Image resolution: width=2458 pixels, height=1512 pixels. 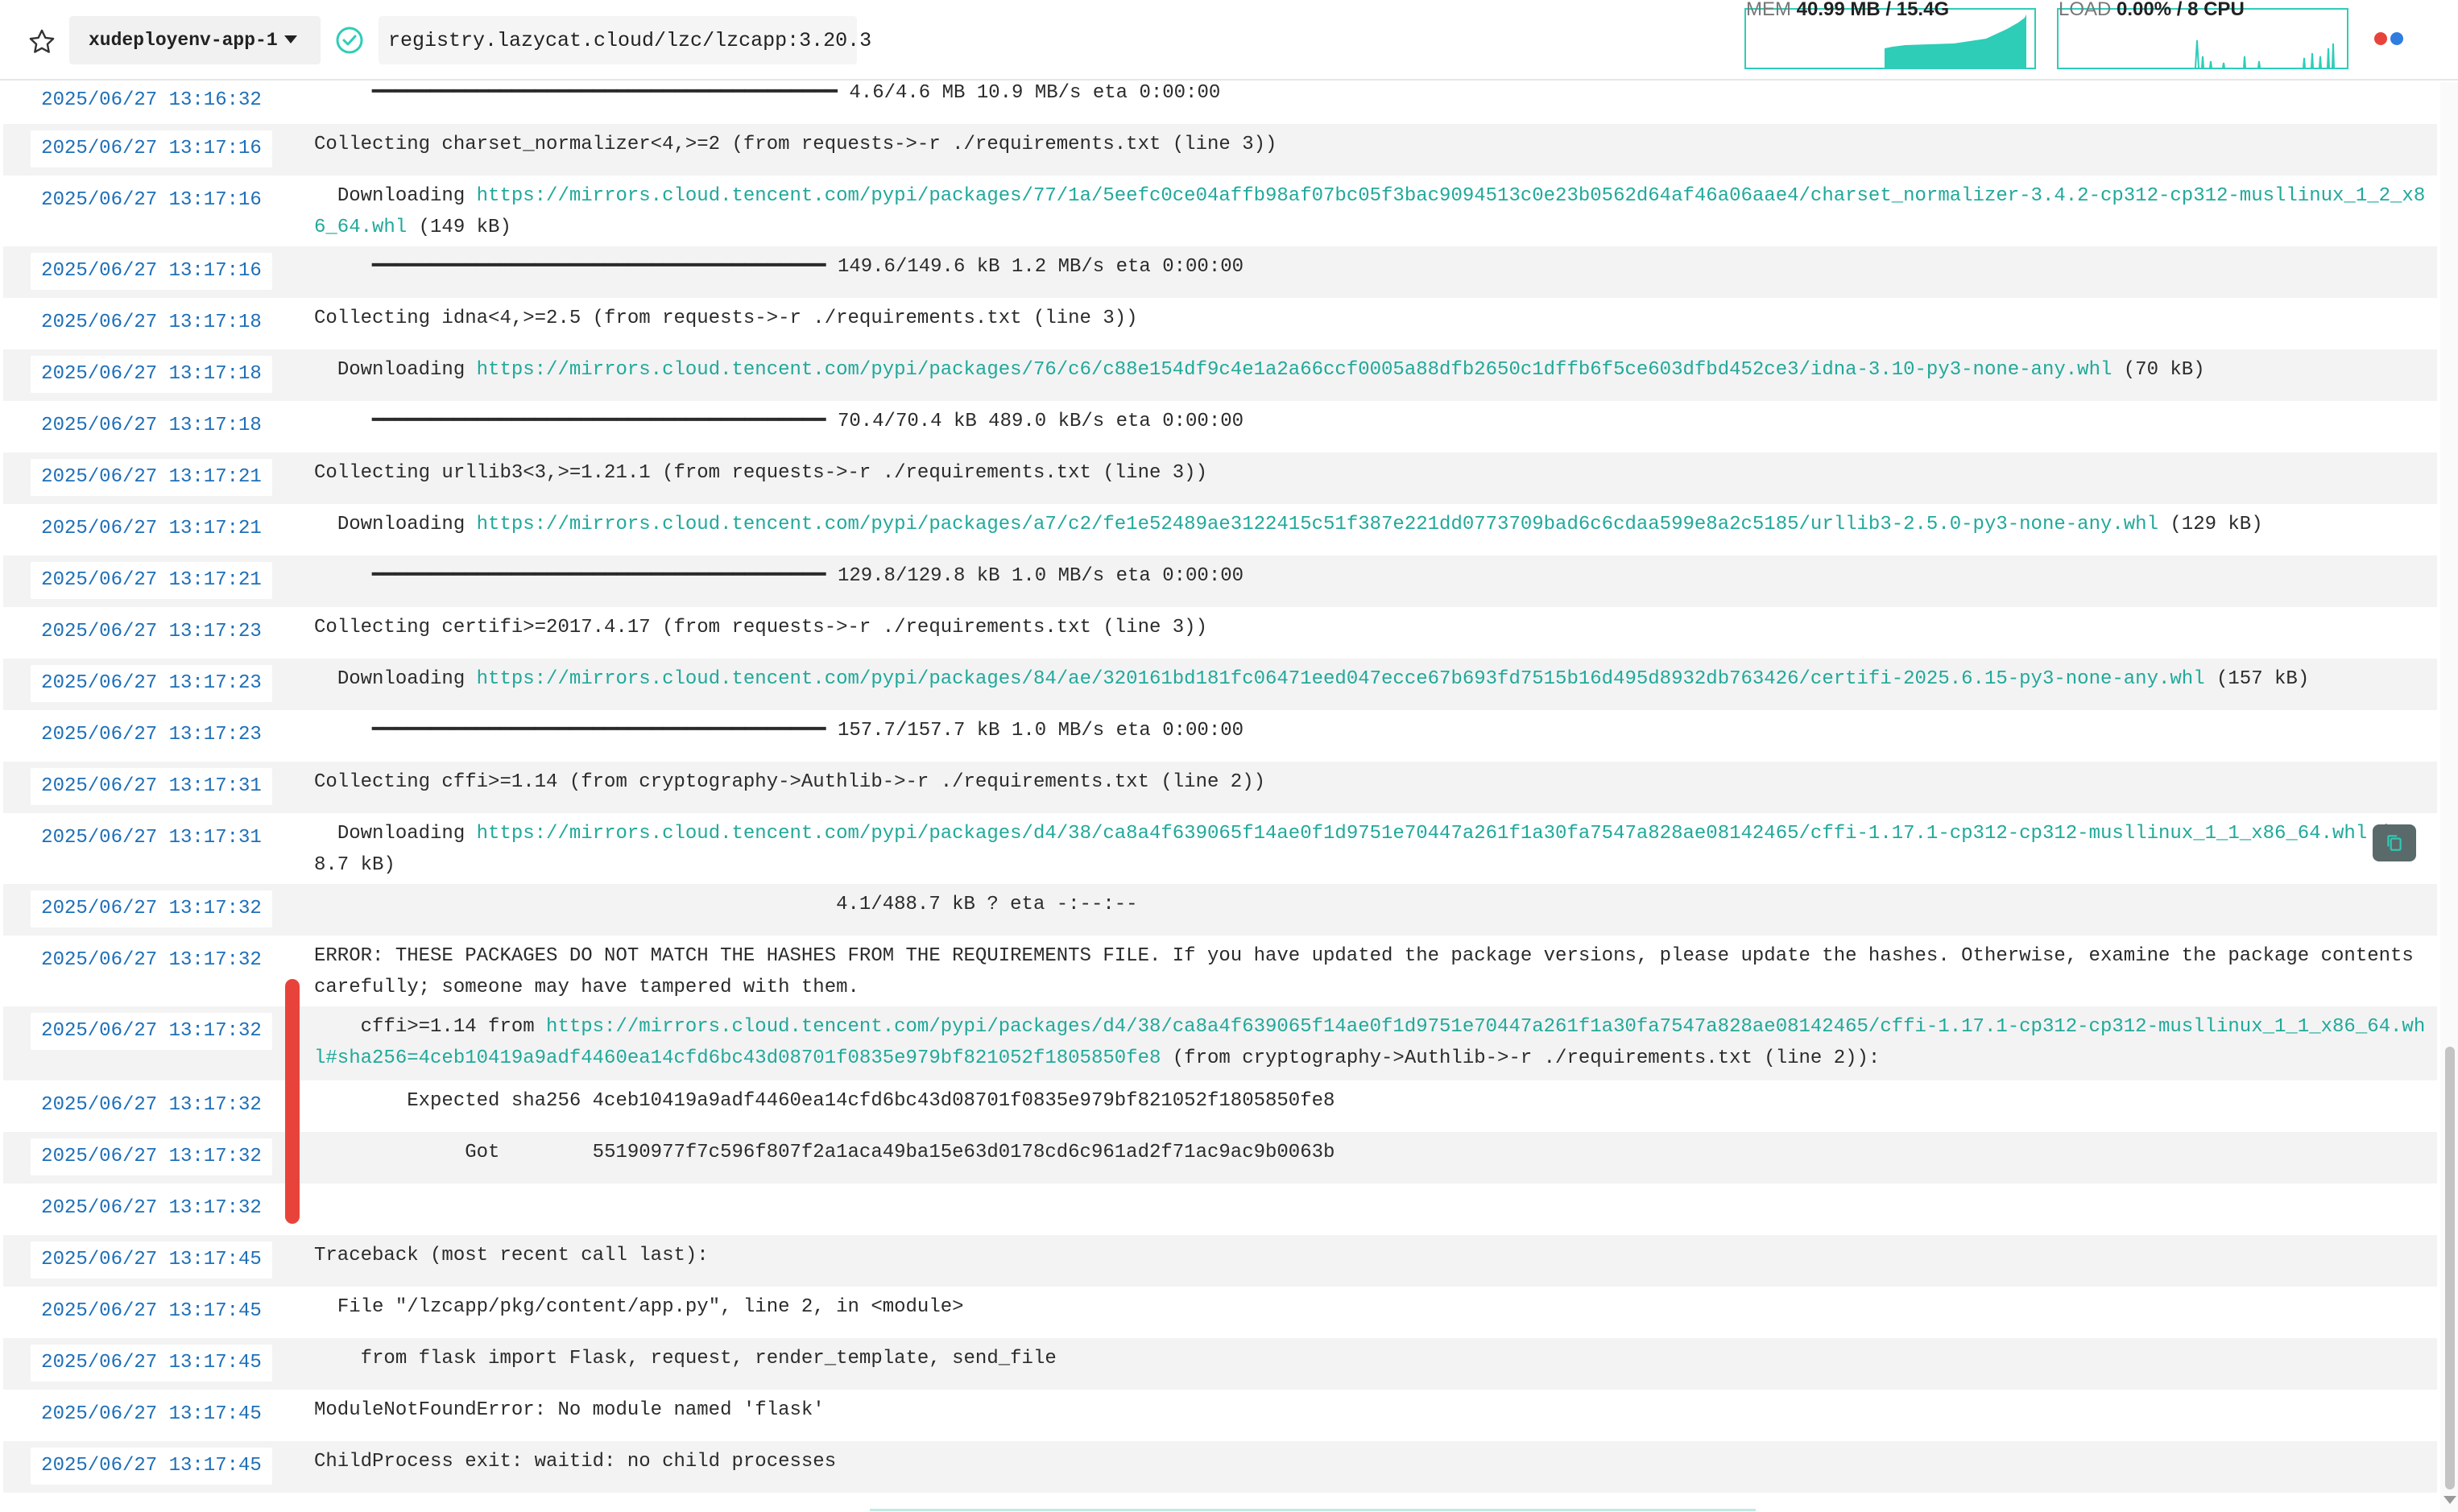 What do you see at coordinates (290, 39) in the screenshot?
I see `caret-down-icon` at bounding box center [290, 39].